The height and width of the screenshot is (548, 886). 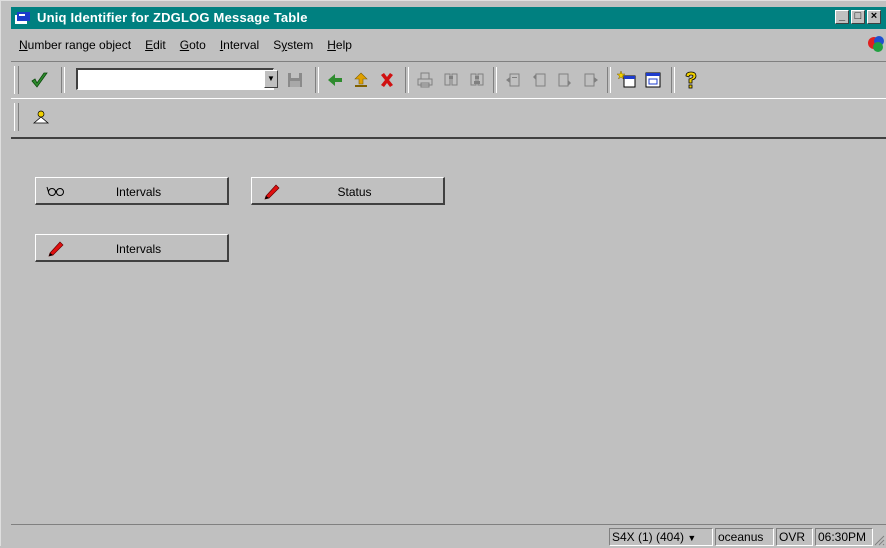 I want to click on menu-help: Help, so click(x=339, y=47).